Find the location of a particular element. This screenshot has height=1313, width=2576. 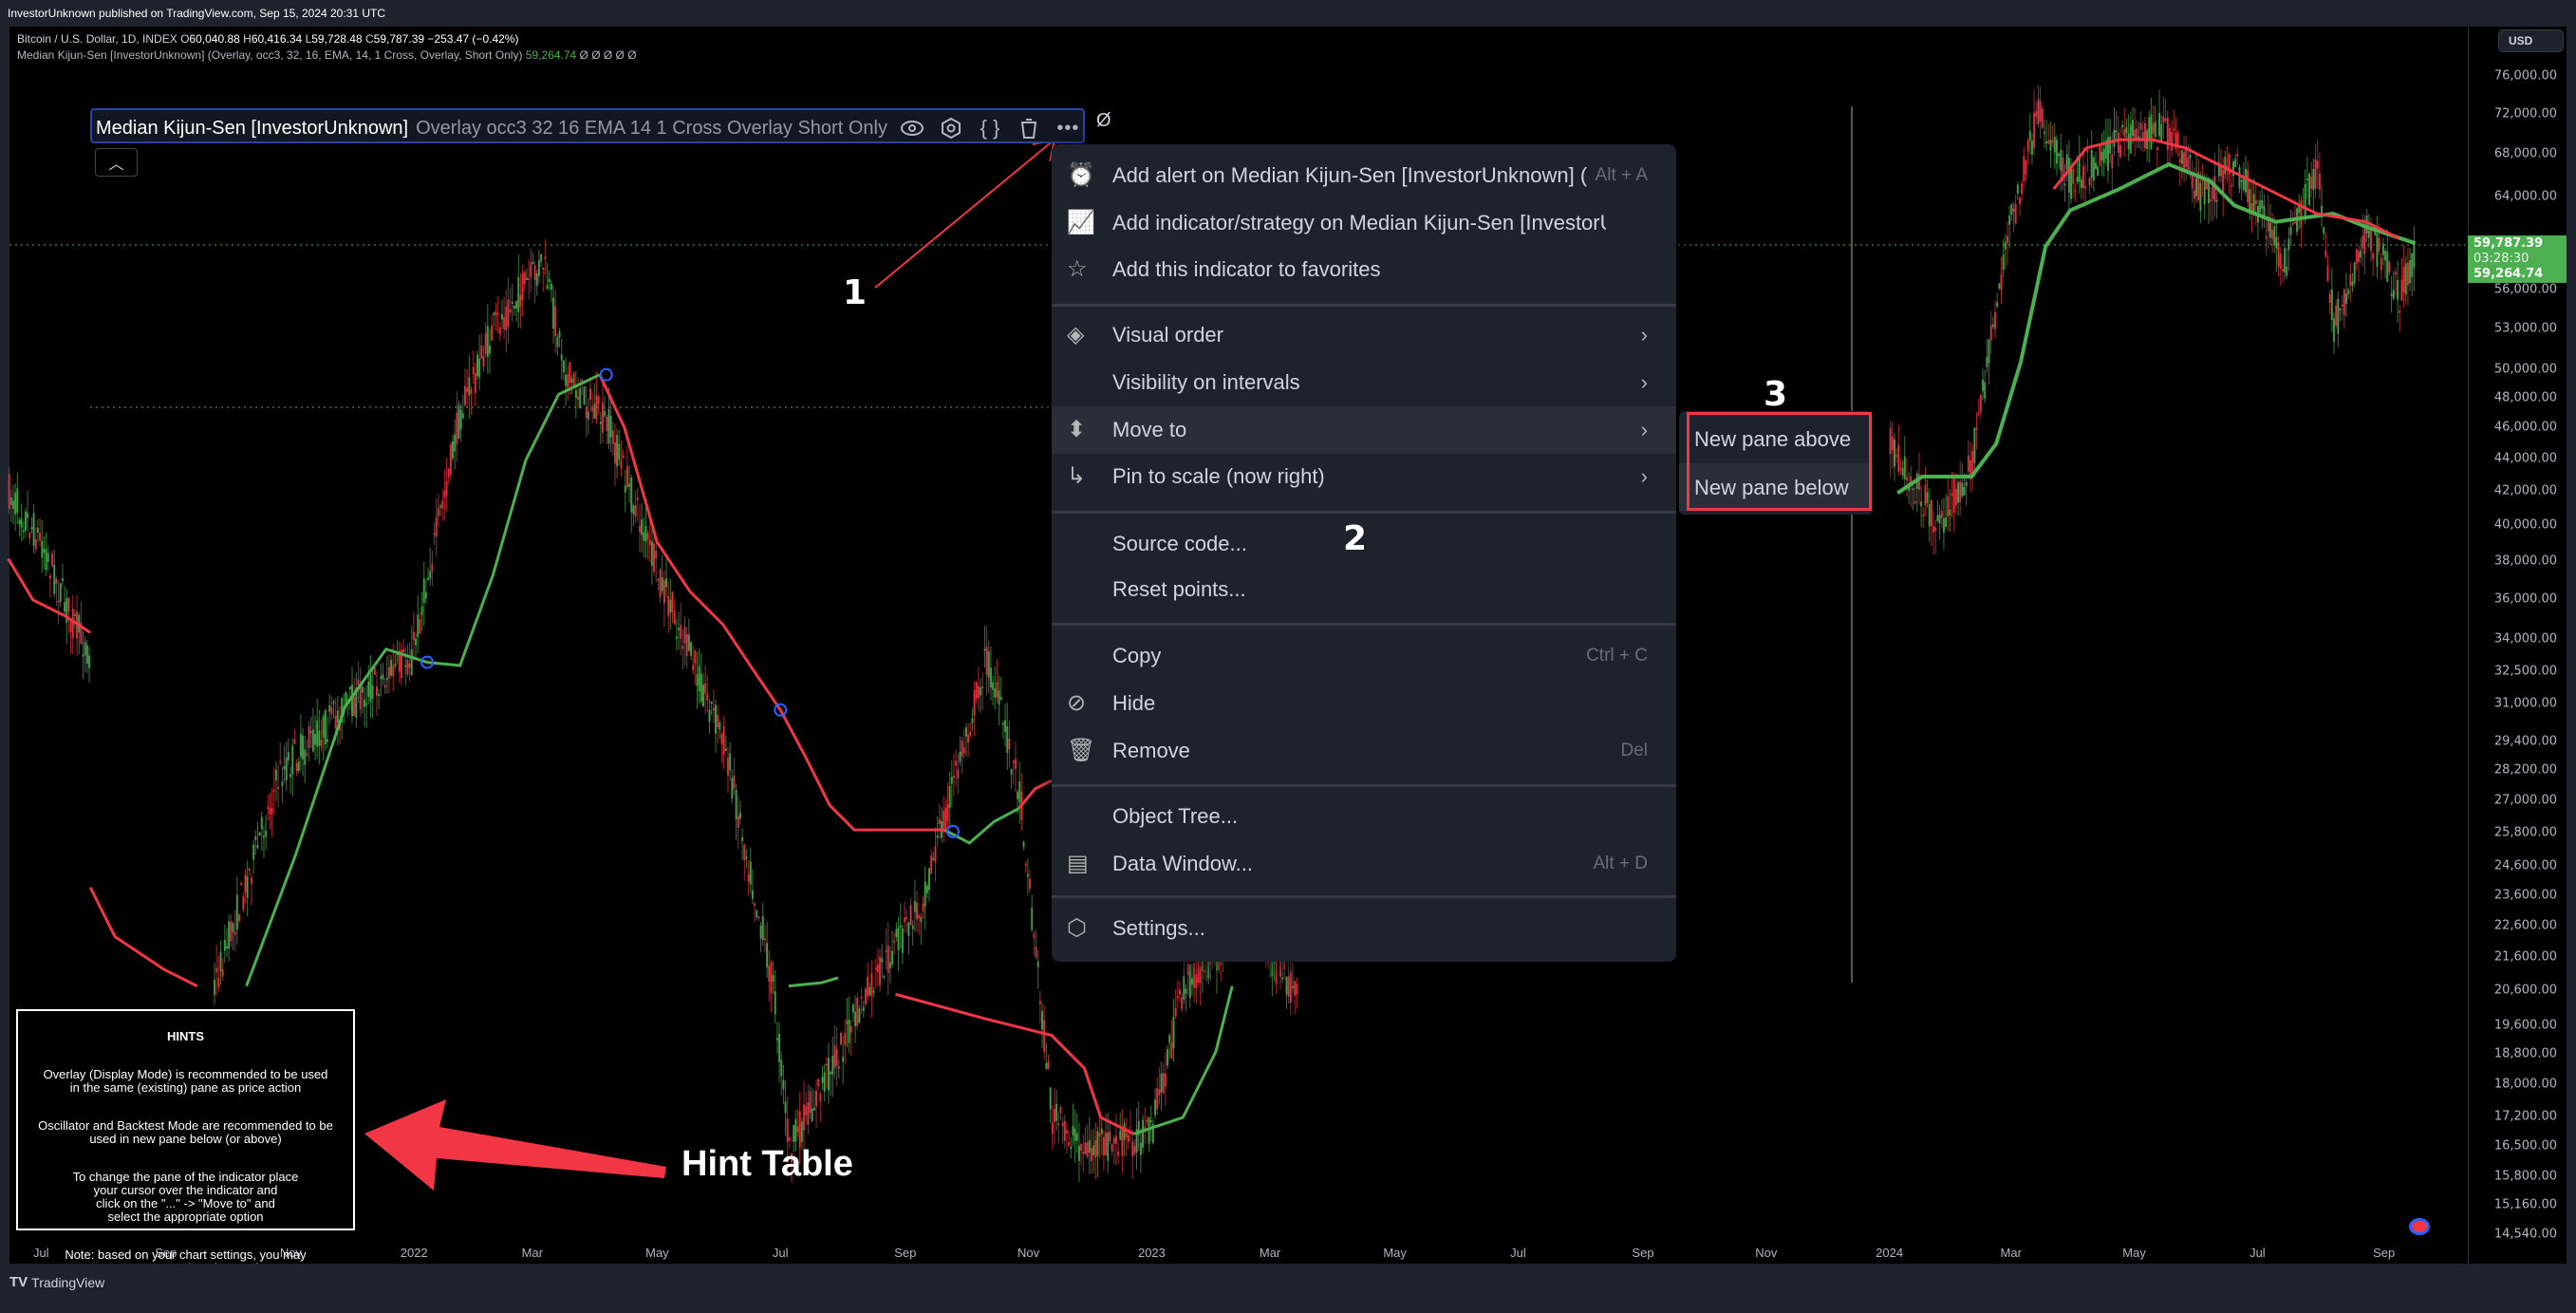

menu-item-hide: ⊘ Hide is located at coordinates (1364, 703).